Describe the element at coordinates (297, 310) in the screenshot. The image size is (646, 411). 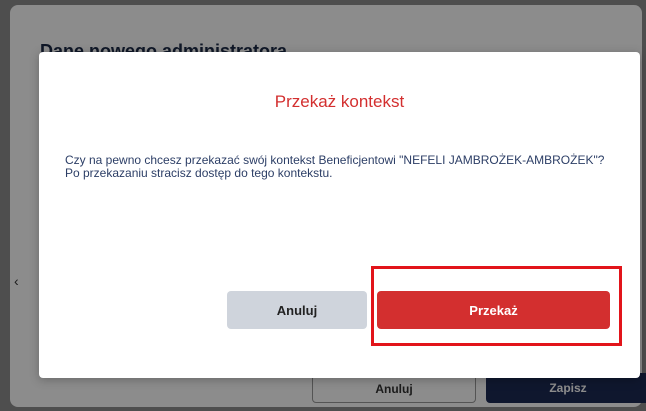
I see `cancel-button: Anuluj` at that location.